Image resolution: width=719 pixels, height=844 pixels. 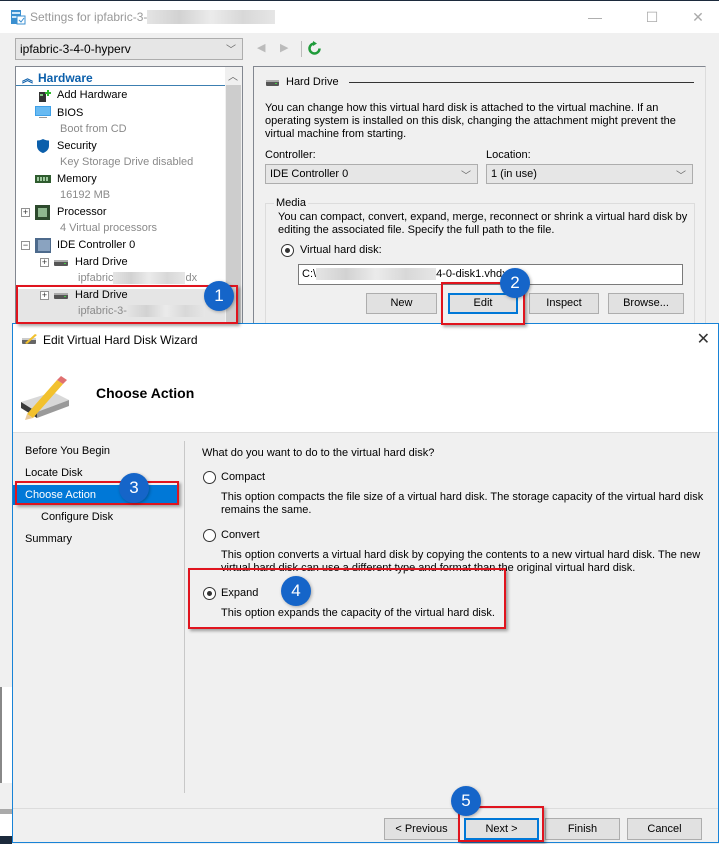 I want to click on controller-value: IDE Controller 0, so click(x=309, y=174).